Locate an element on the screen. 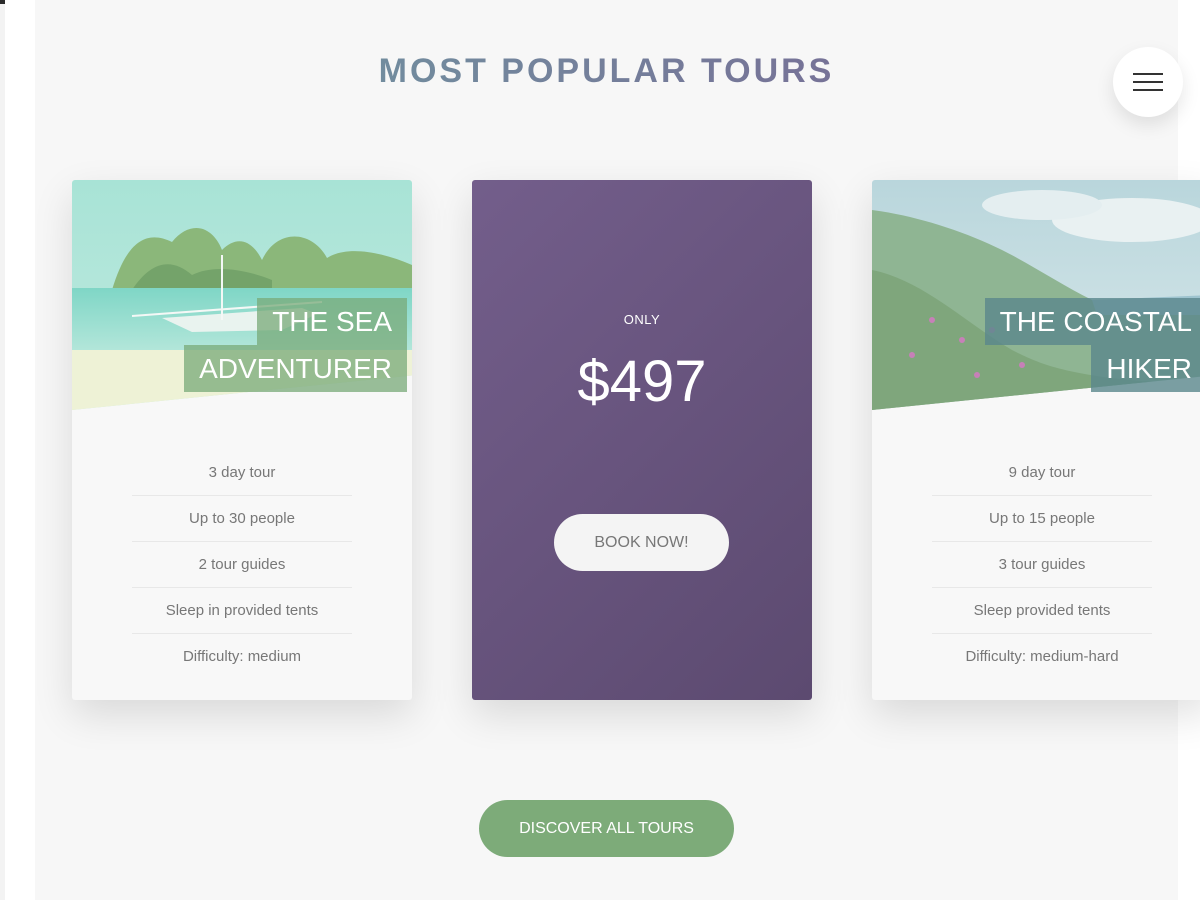 The image size is (1200, 900). tour-detail-group-size: Up to 30 people is located at coordinates (242, 519).